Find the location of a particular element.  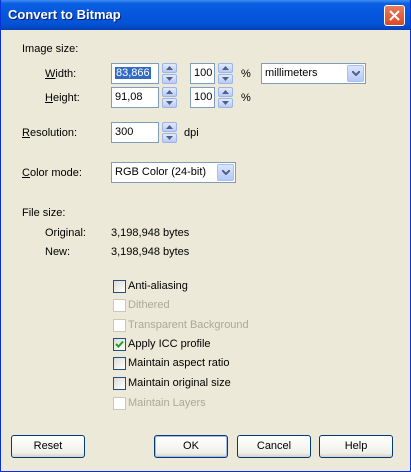

reset-button: Reset is located at coordinates (48, 446).